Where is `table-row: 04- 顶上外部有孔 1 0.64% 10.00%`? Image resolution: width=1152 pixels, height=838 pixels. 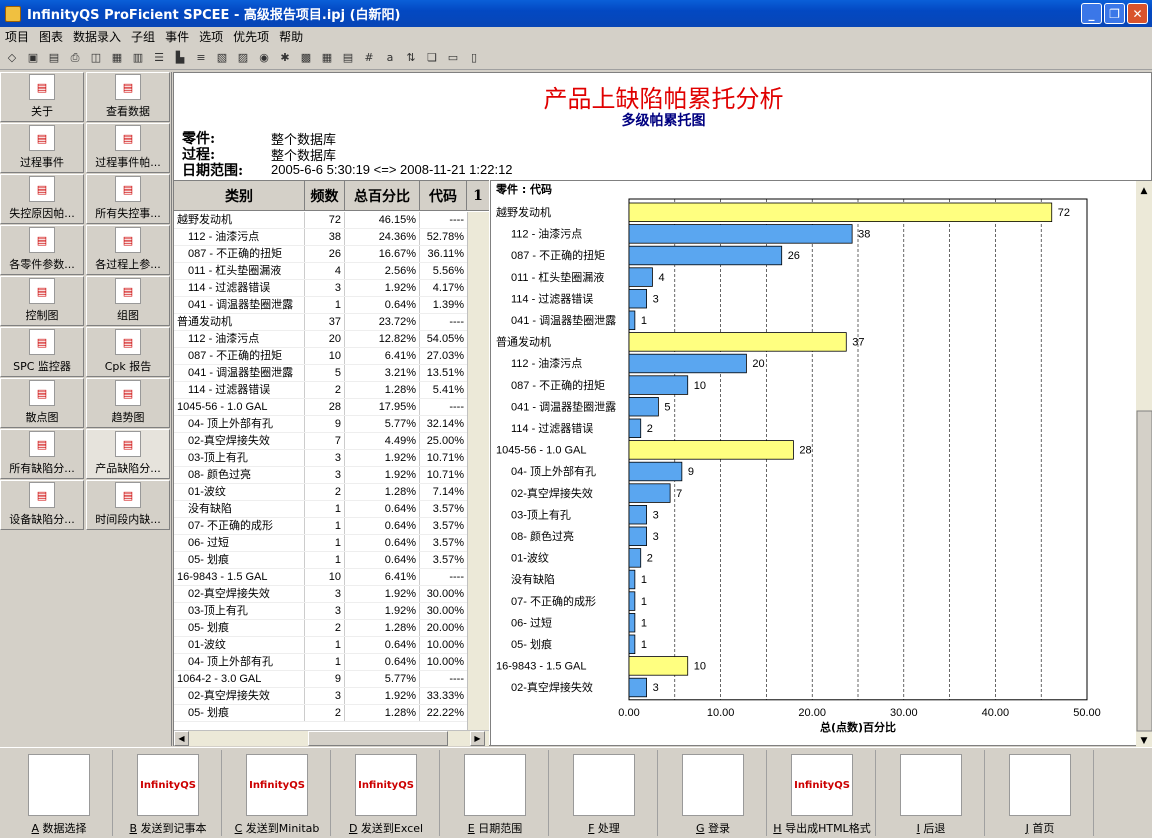 table-row: 04- 顶上外部有孔 1 0.64% 10.00% is located at coordinates (320, 662).